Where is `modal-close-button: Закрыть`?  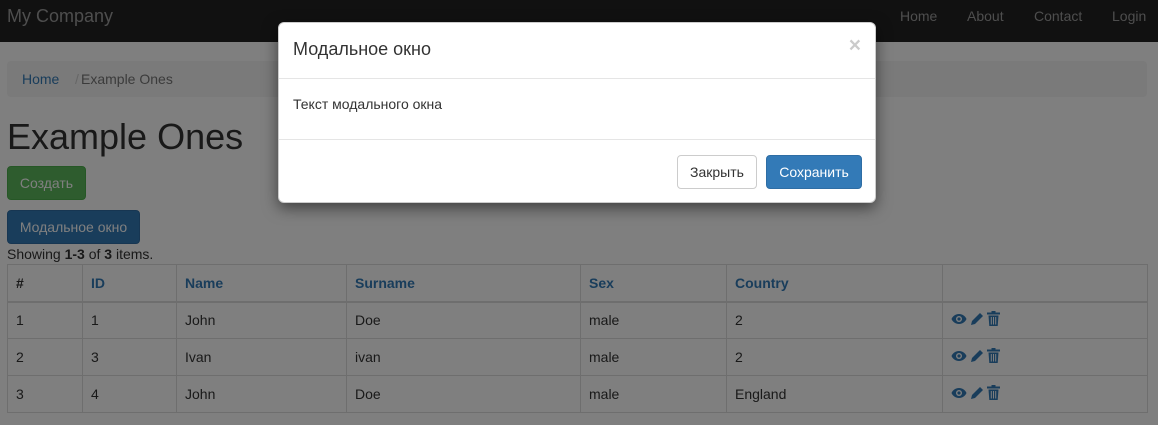 modal-close-button: Закрыть is located at coordinates (717, 172).